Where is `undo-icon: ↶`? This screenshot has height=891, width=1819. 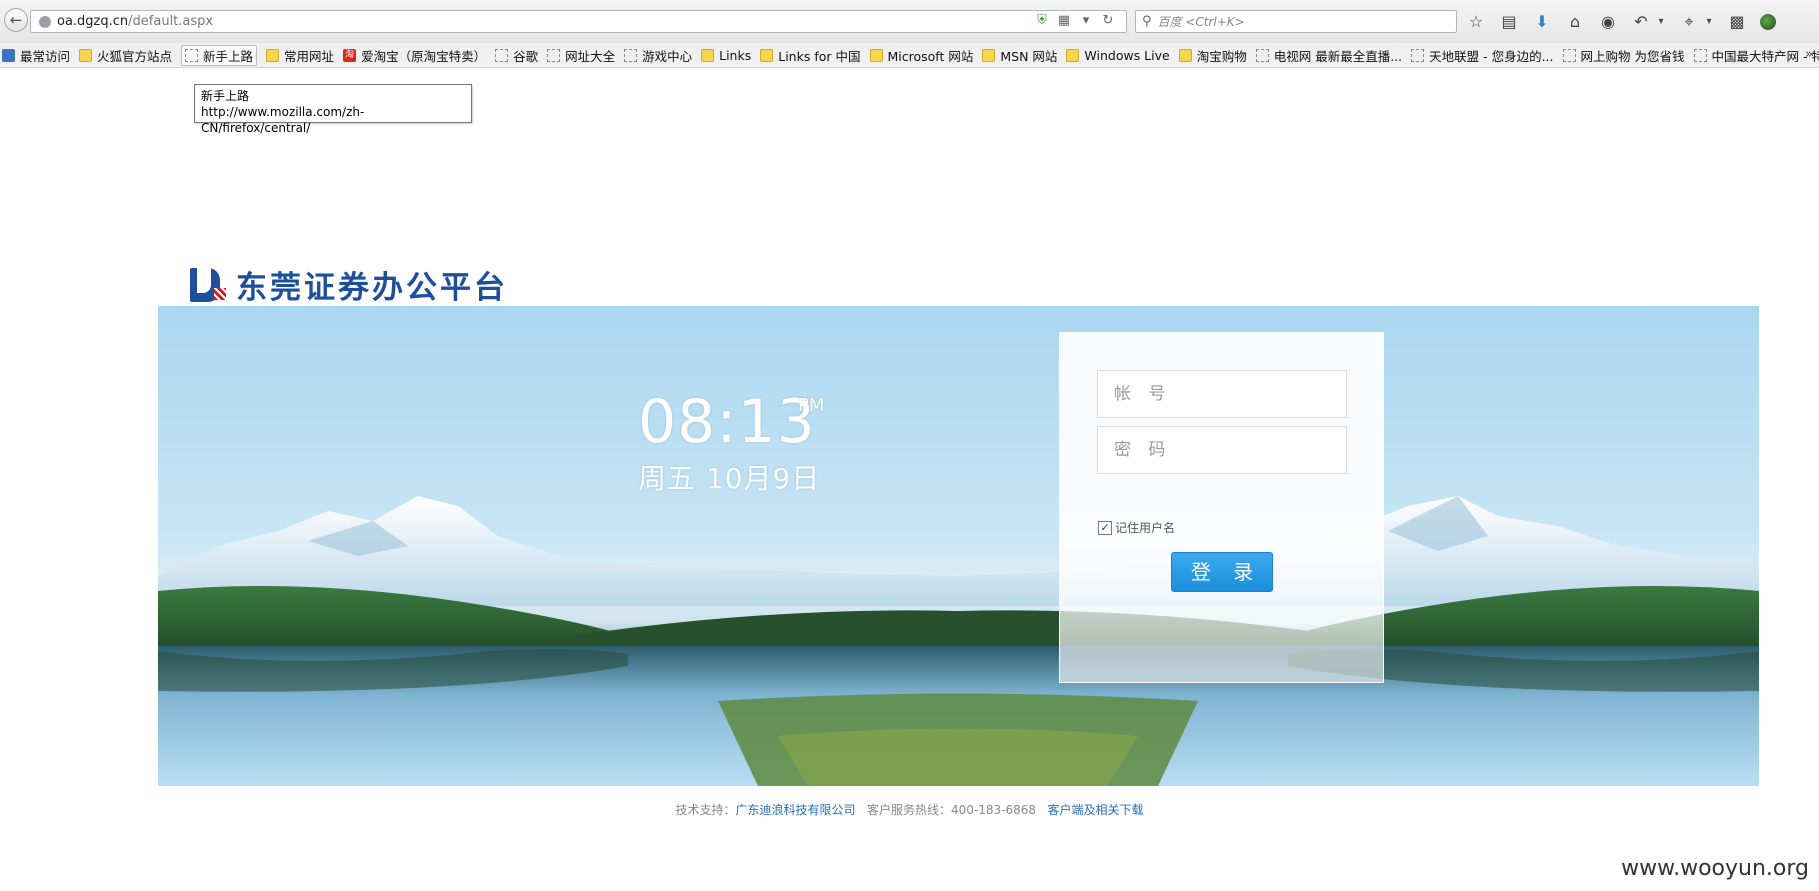 undo-icon: ↶ is located at coordinates (1641, 22).